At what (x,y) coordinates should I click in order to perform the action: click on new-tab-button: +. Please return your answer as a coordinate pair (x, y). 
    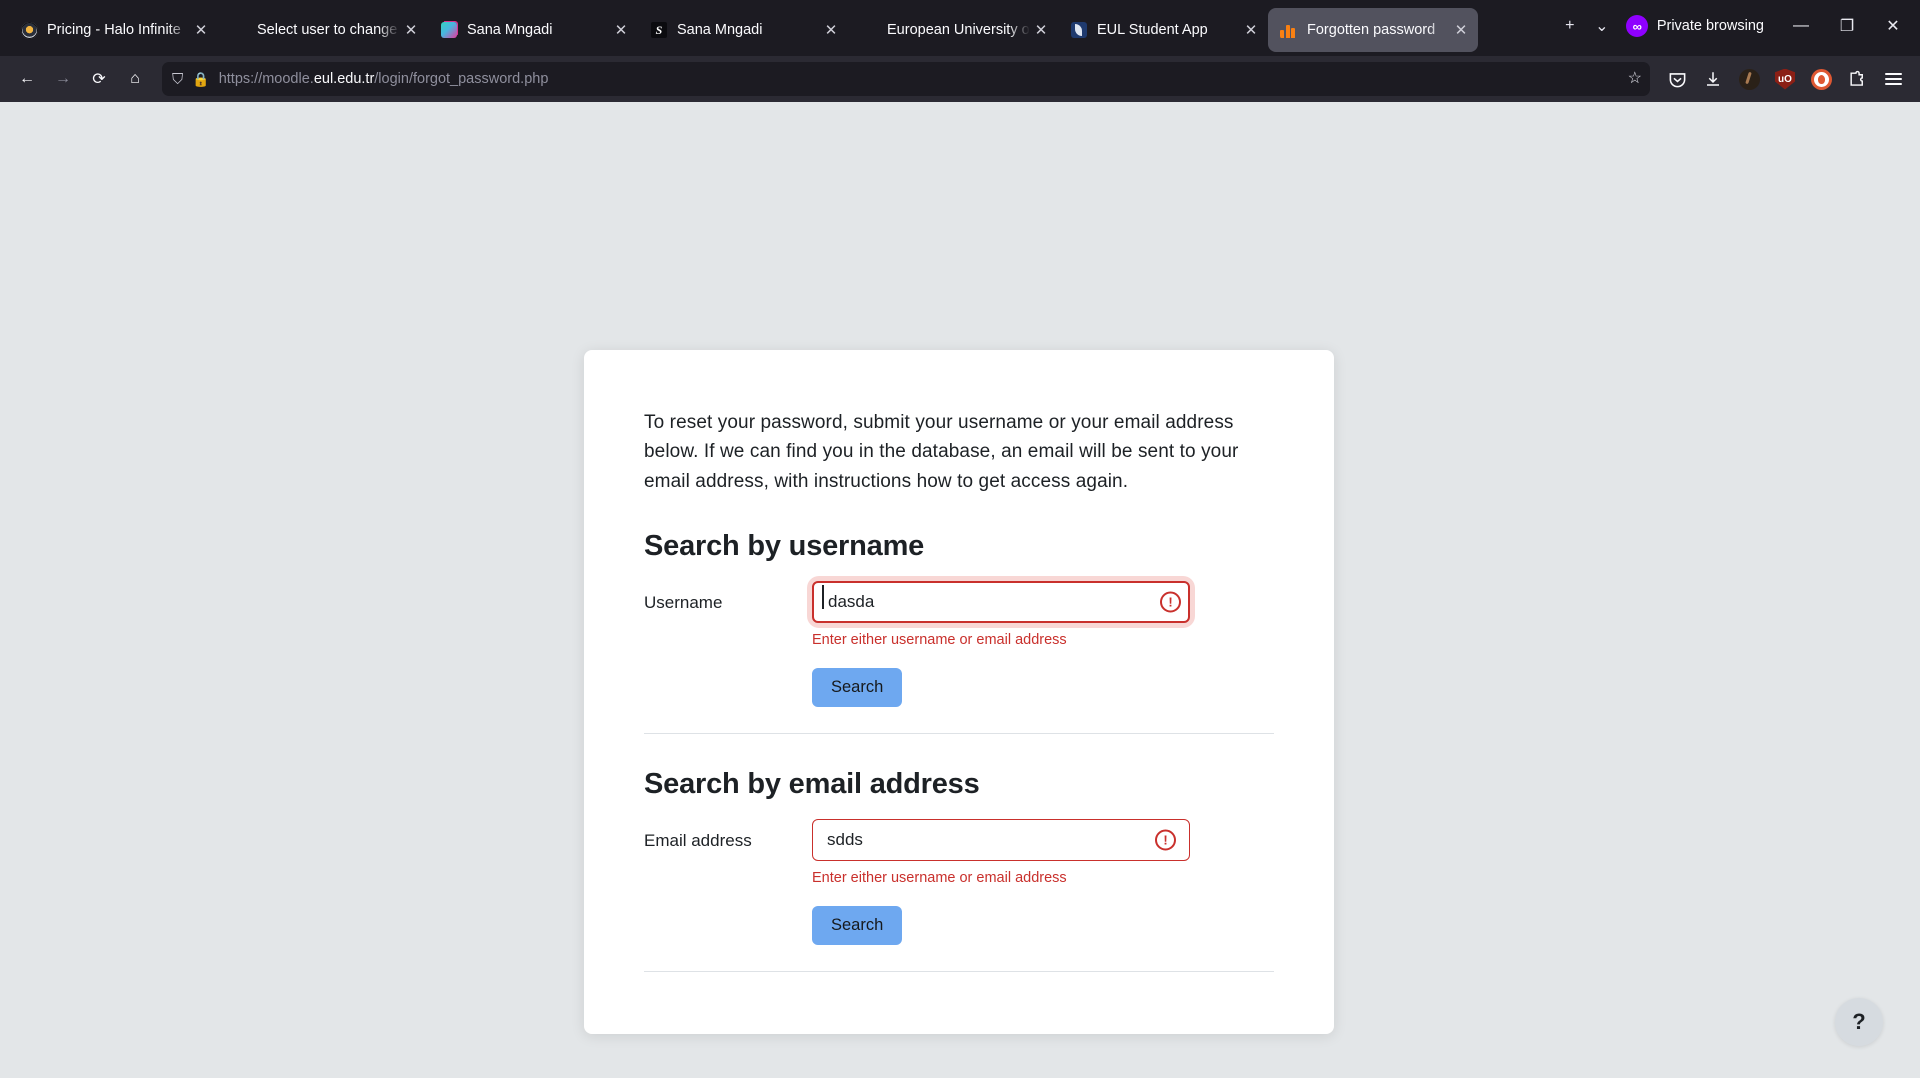
    Looking at the image, I should click on (1570, 26).